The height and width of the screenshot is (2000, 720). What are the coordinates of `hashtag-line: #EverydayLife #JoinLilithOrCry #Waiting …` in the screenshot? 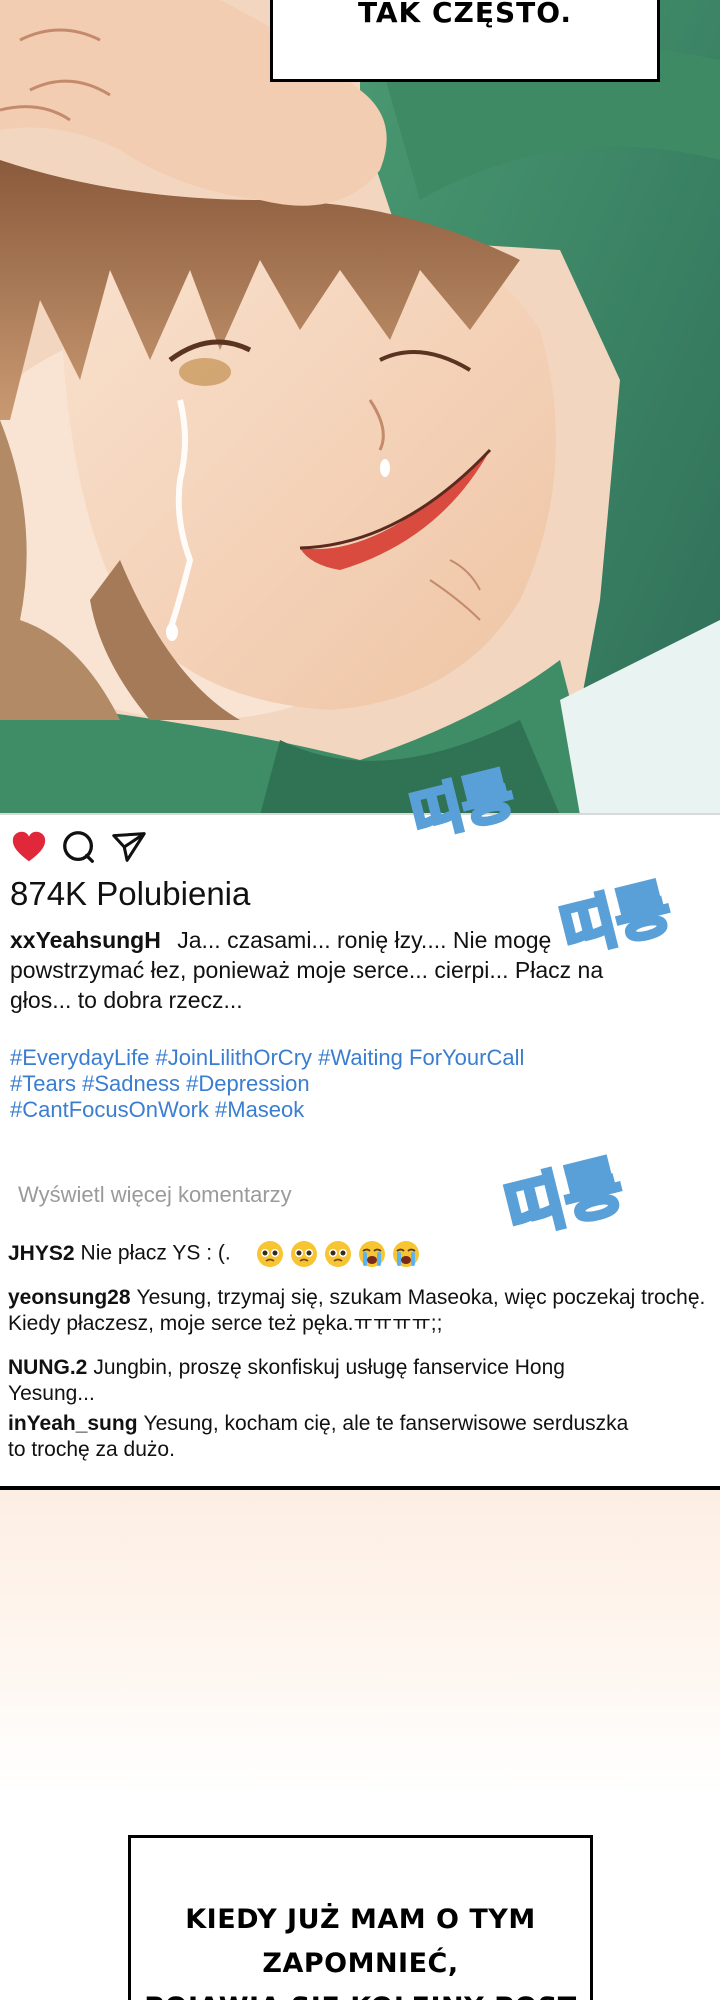 It's located at (310, 1058).